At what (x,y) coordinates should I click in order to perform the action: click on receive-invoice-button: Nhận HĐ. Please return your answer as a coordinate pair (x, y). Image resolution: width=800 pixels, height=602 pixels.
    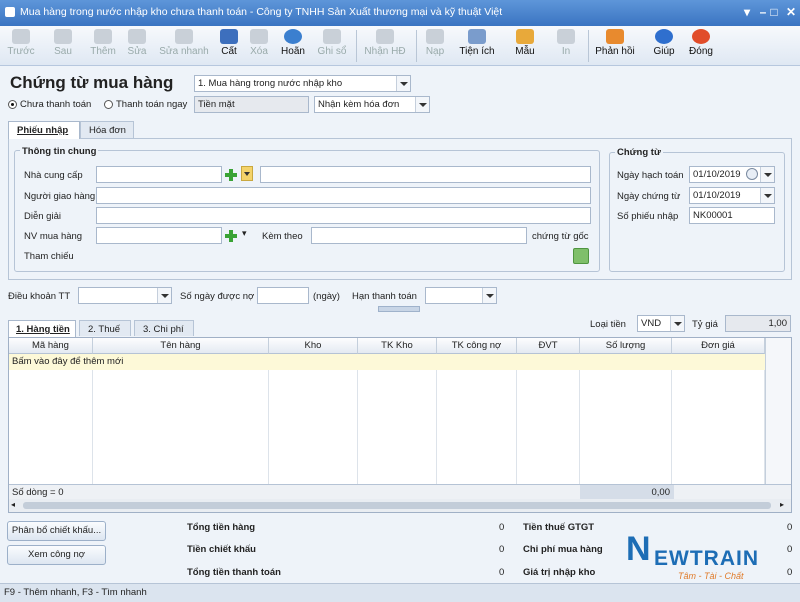
    Looking at the image, I should click on (385, 46).